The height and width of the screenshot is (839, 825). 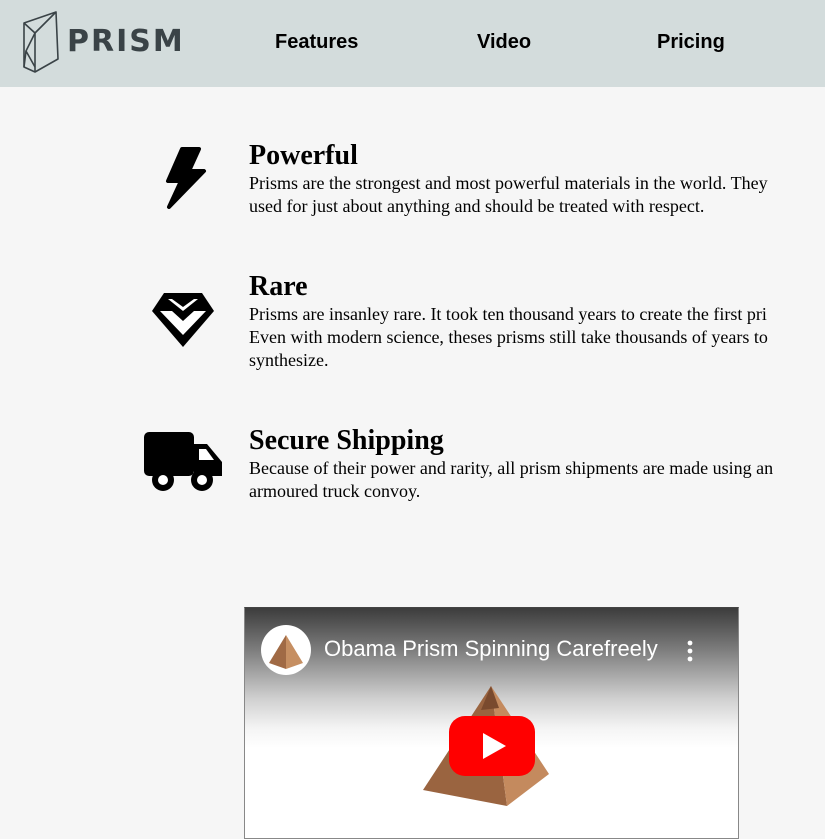 What do you see at coordinates (183, 180) in the screenshot?
I see `lightning-bolt-icon` at bounding box center [183, 180].